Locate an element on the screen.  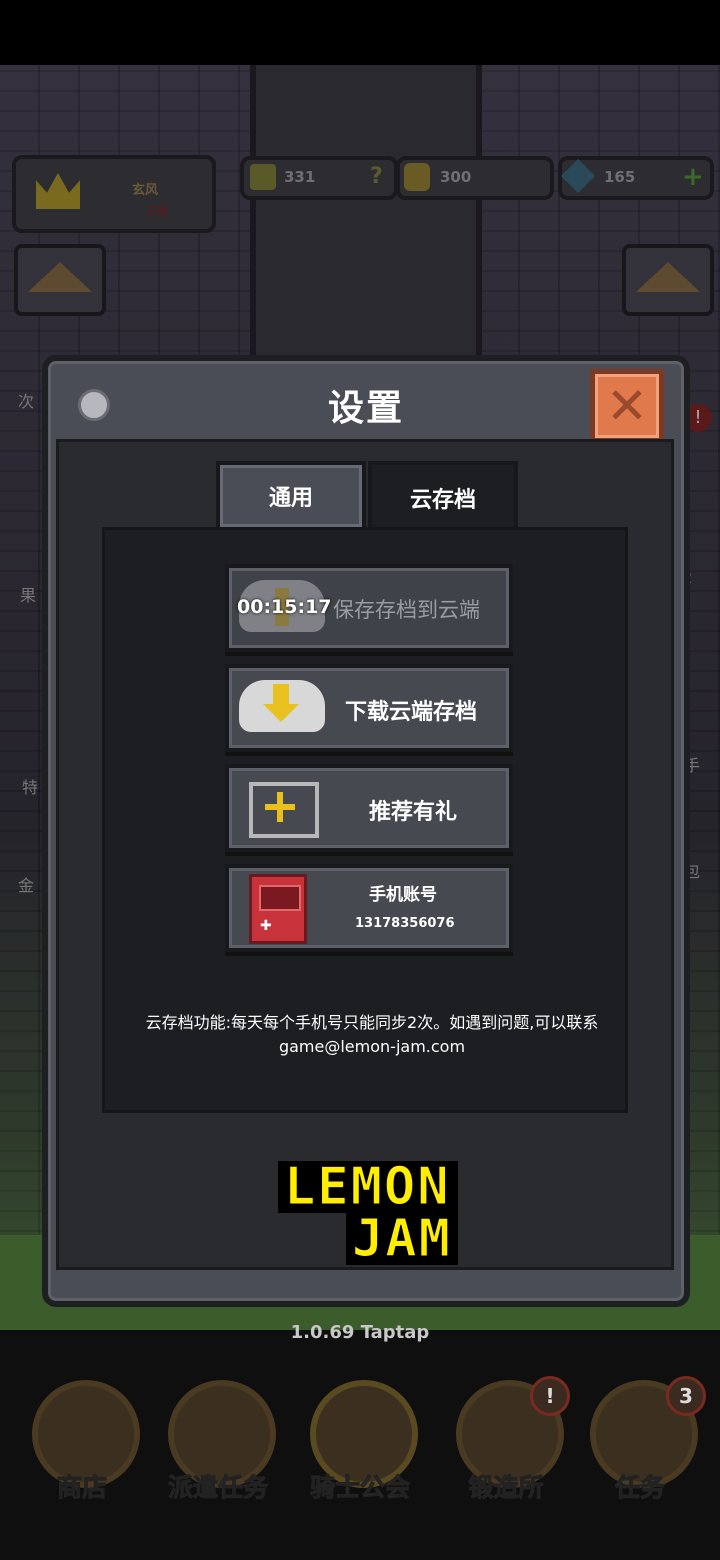
lemon-jam-logo: LEMON JAM is located at coordinates (368, 1213).